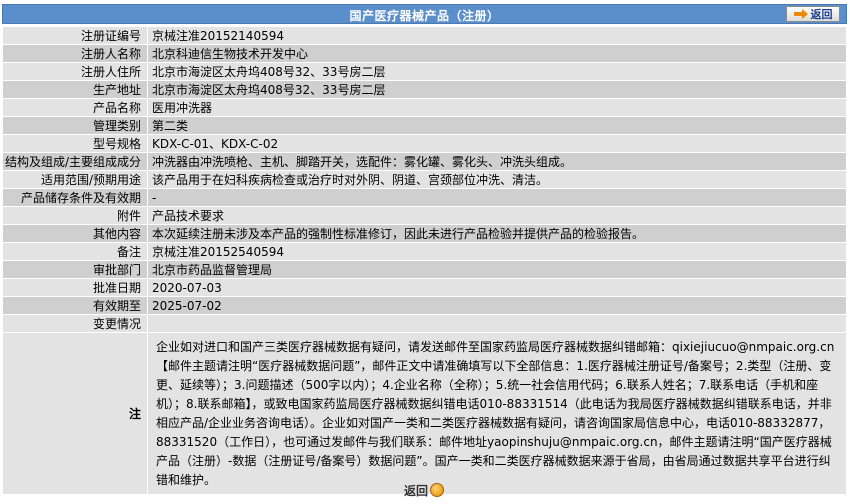 This screenshot has width=850, height=504. I want to click on back-button-bottom: 返回, so click(424, 490).